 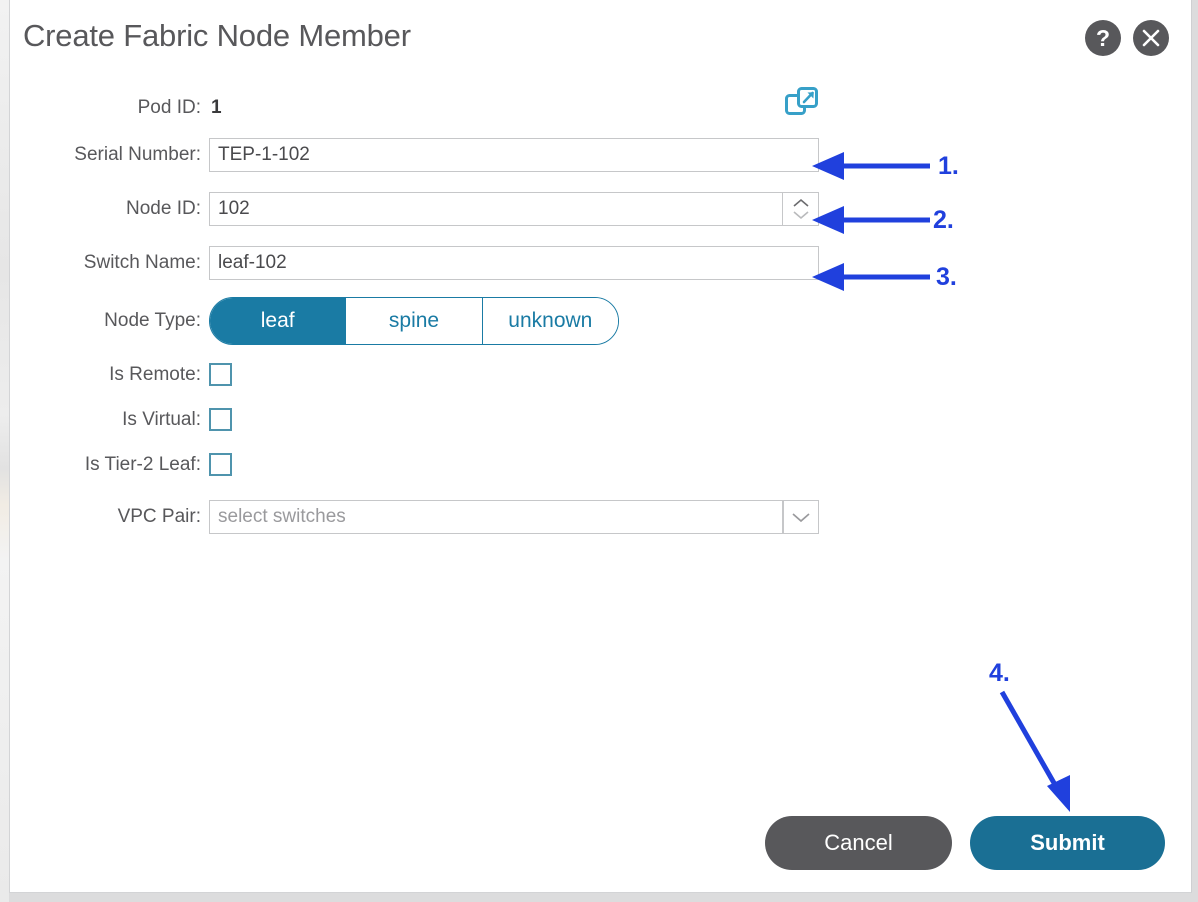 I want to click on submit-button: Submit, so click(x=1067, y=843).